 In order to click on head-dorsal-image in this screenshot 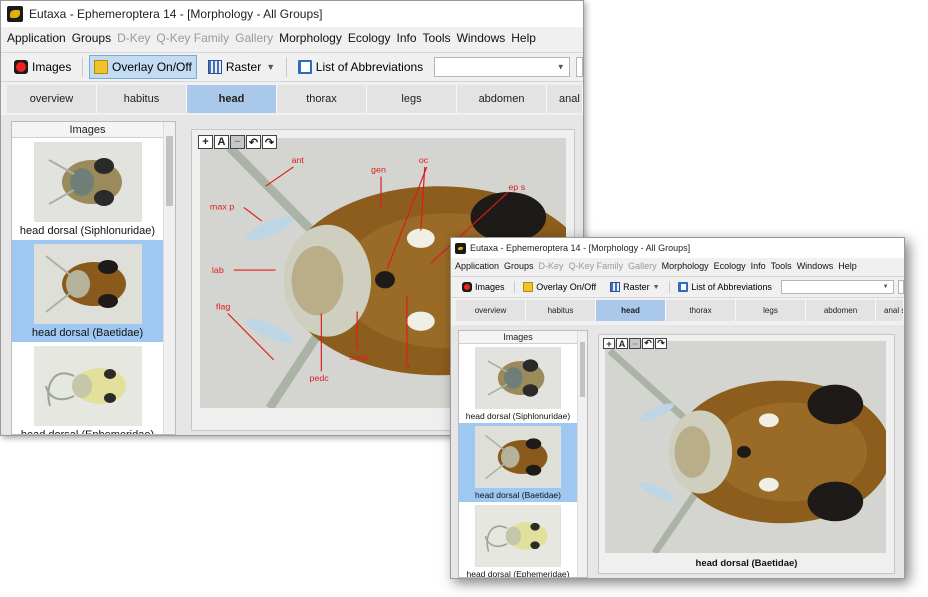, I will do `click(745, 447)`.